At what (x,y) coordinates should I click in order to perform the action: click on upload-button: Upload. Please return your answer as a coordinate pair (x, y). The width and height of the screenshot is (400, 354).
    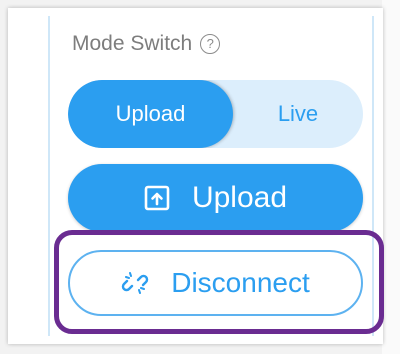
    Looking at the image, I should click on (215, 198).